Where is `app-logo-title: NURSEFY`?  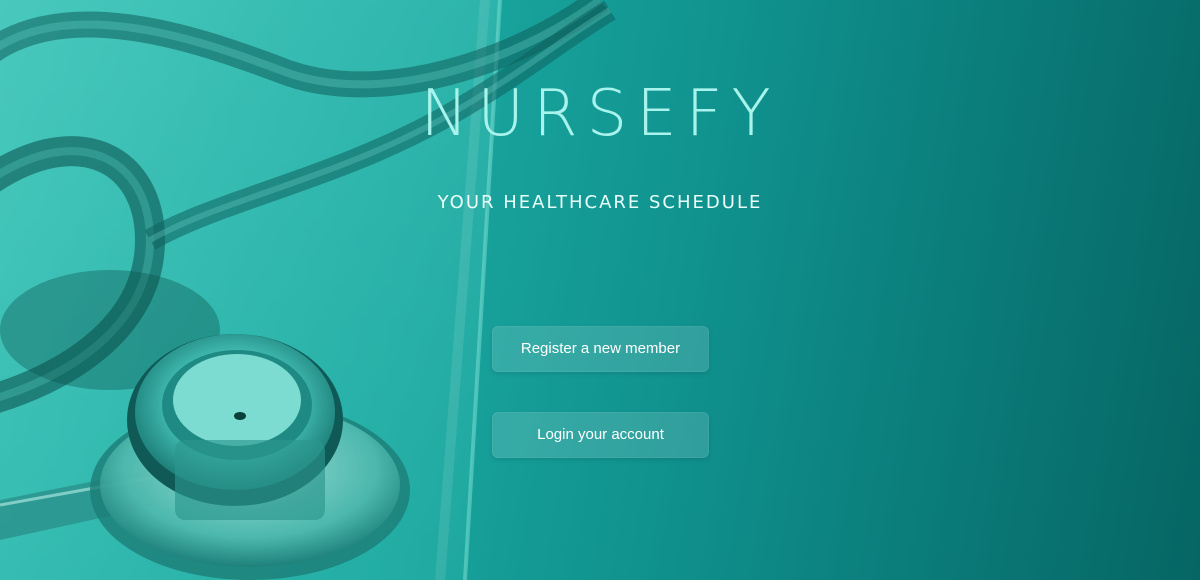
app-logo-title: NURSEFY is located at coordinates (600, 114).